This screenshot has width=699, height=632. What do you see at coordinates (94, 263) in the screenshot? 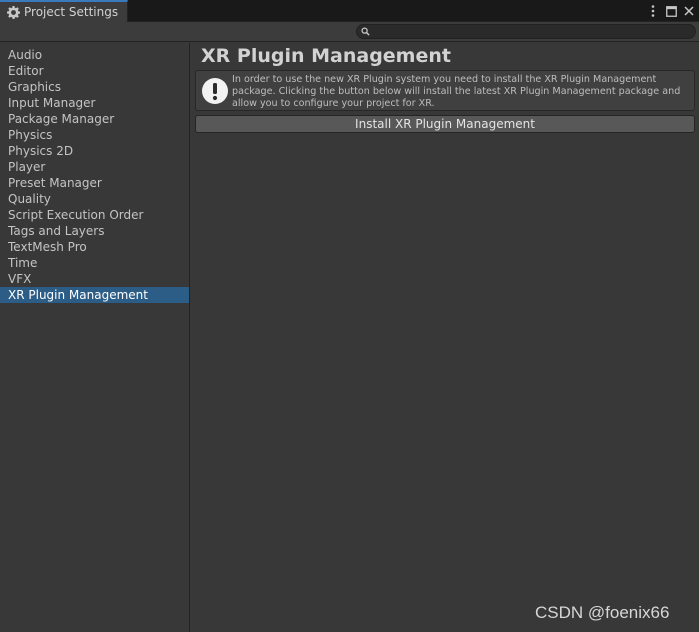
I see `sidebar-item-time: Time` at bounding box center [94, 263].